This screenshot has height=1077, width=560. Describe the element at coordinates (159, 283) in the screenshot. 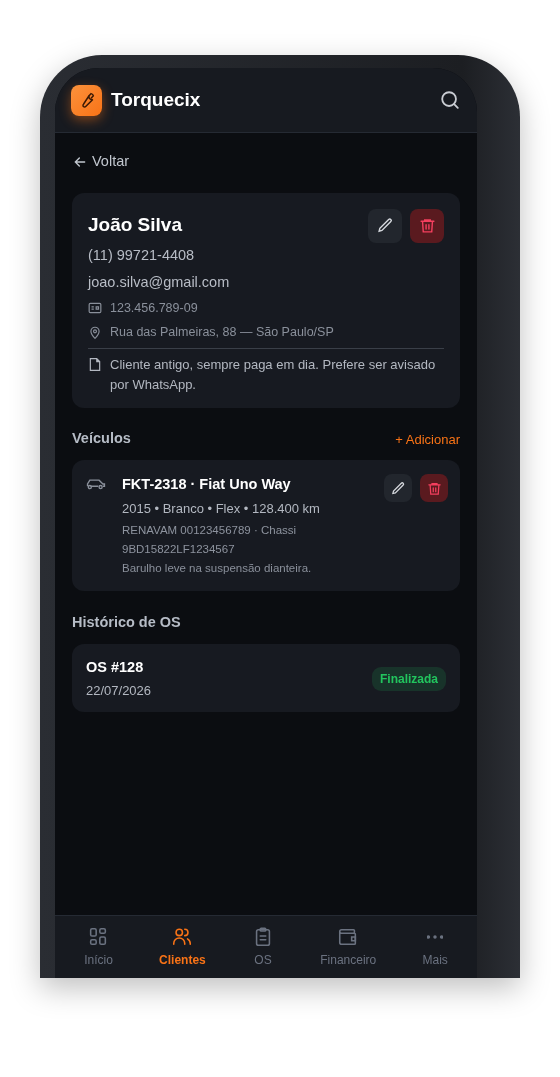

I see `client-email: joao.silva@gmail.com` at that location.